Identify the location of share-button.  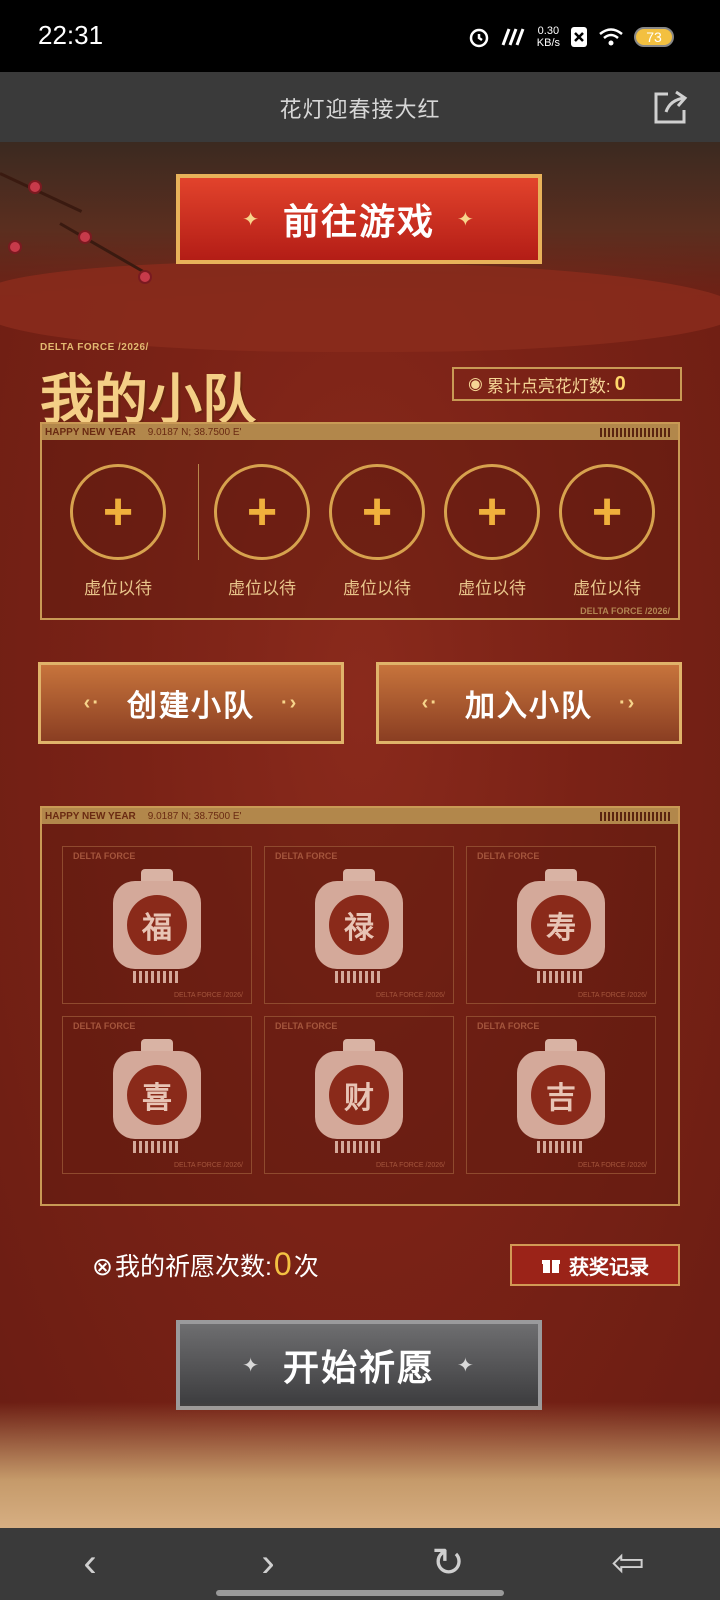
(670, 108).